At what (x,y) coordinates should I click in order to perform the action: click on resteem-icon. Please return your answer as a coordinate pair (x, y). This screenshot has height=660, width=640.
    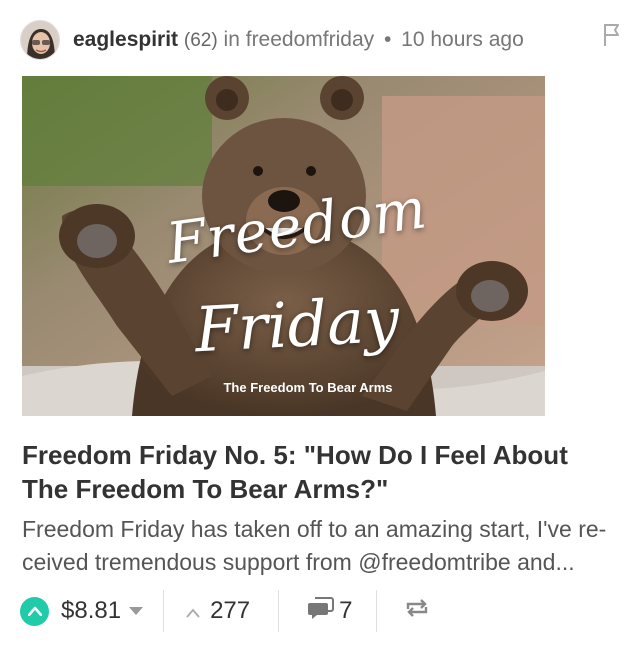
    Looking at the image, I should click on (417, 611).